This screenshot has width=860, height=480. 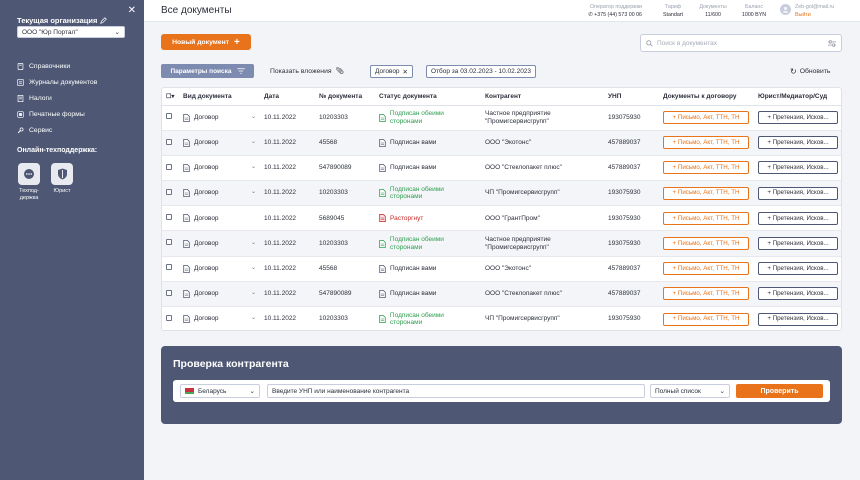 I want to click on sidebar-item-print-forms: Печатные формы, so click(x=57, y=114).